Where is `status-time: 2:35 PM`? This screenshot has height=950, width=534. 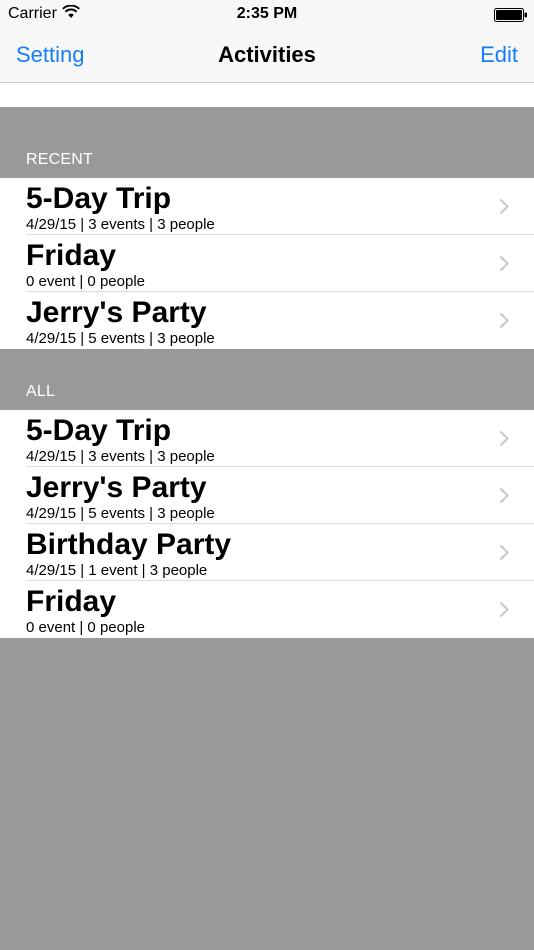
status-time: 2:35 PM is located at coordinates (267, 13).